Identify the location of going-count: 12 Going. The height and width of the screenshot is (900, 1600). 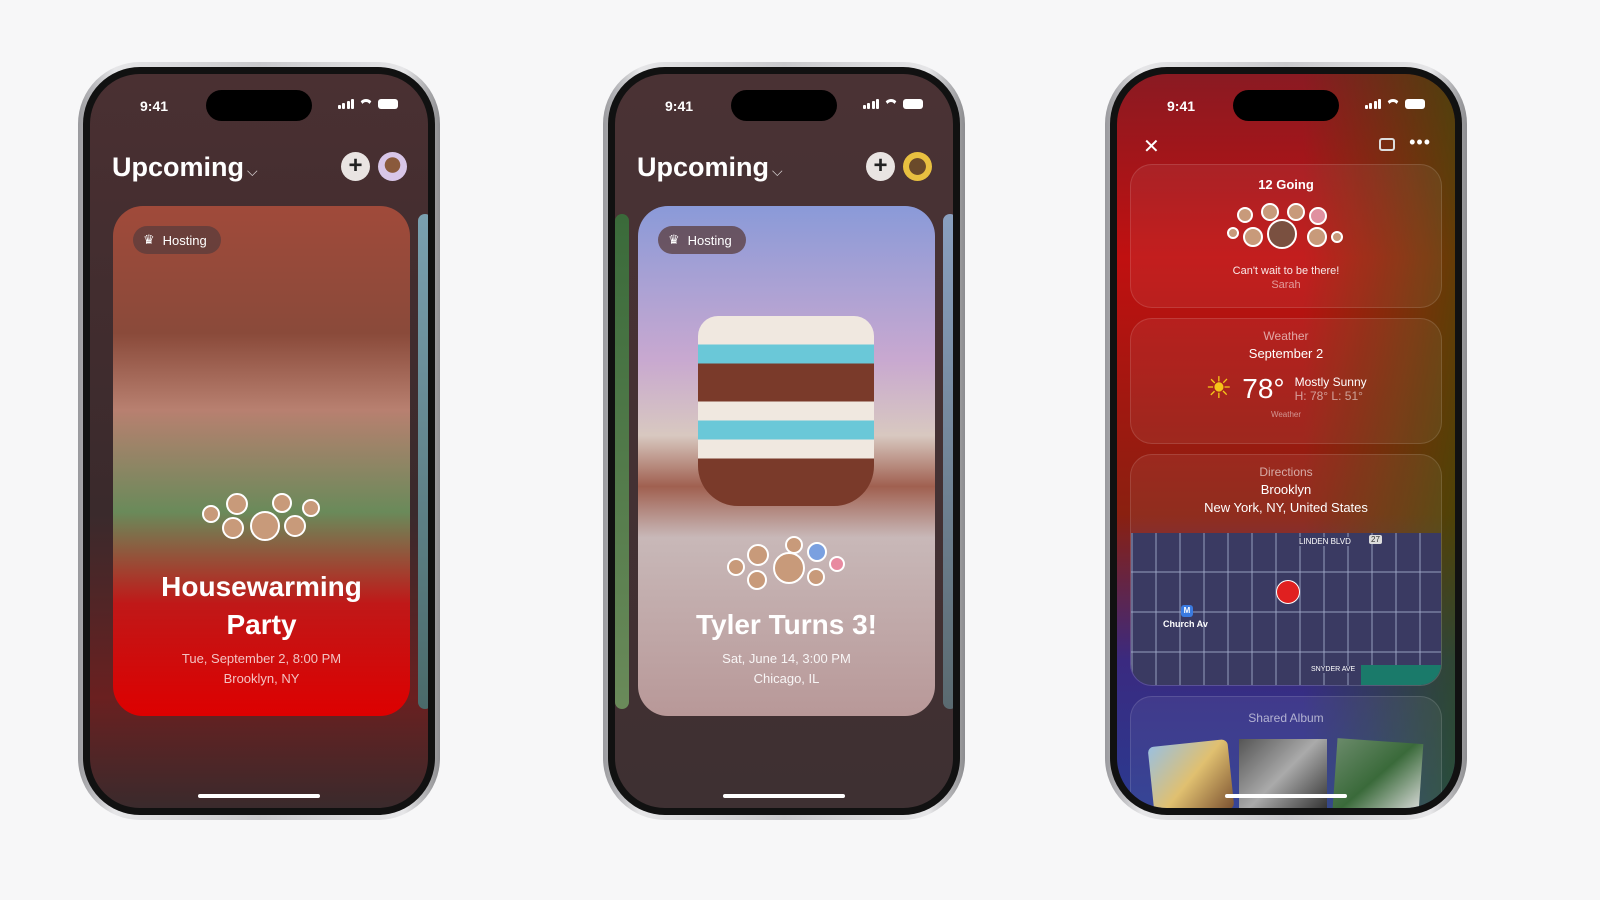
(1286, 184).